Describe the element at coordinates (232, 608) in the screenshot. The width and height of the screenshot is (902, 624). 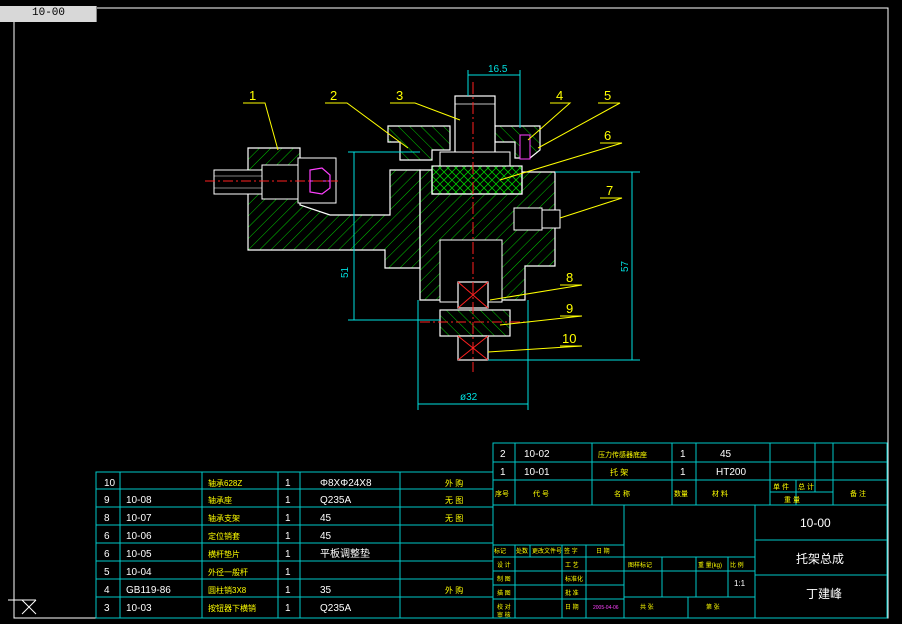
I see `bom-cell-name: 按钮器下横销` at that location.